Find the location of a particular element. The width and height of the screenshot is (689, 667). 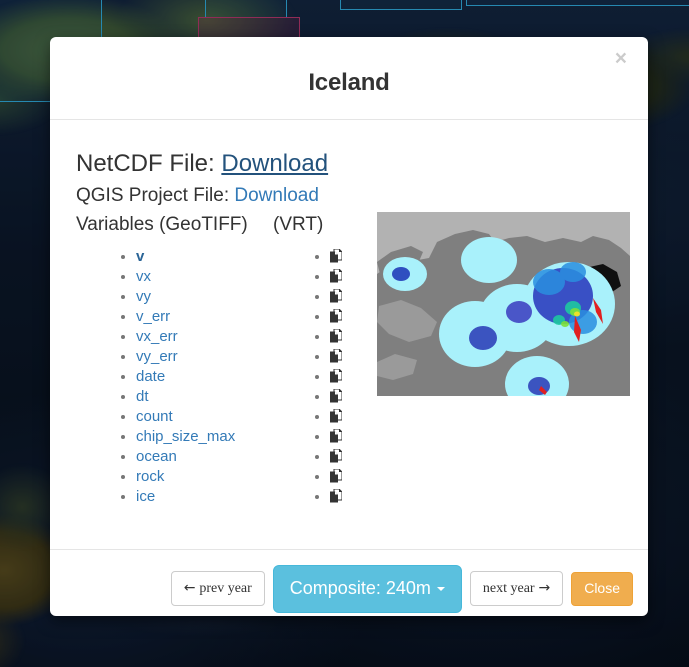

variable-link-count: count is located at coordinates (154, 416).